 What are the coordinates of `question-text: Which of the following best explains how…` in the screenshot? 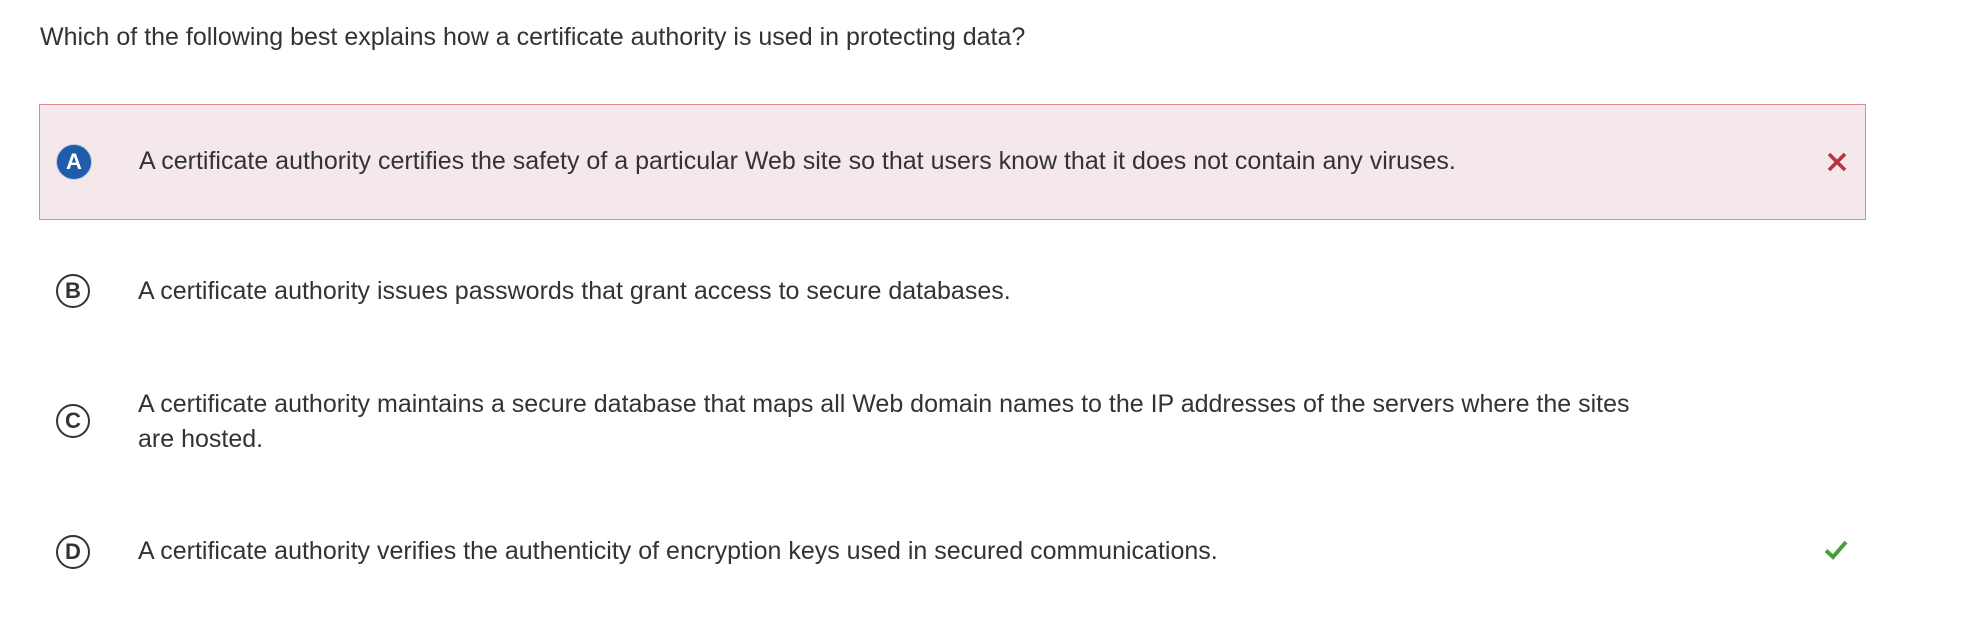 It's located at (533, 37).